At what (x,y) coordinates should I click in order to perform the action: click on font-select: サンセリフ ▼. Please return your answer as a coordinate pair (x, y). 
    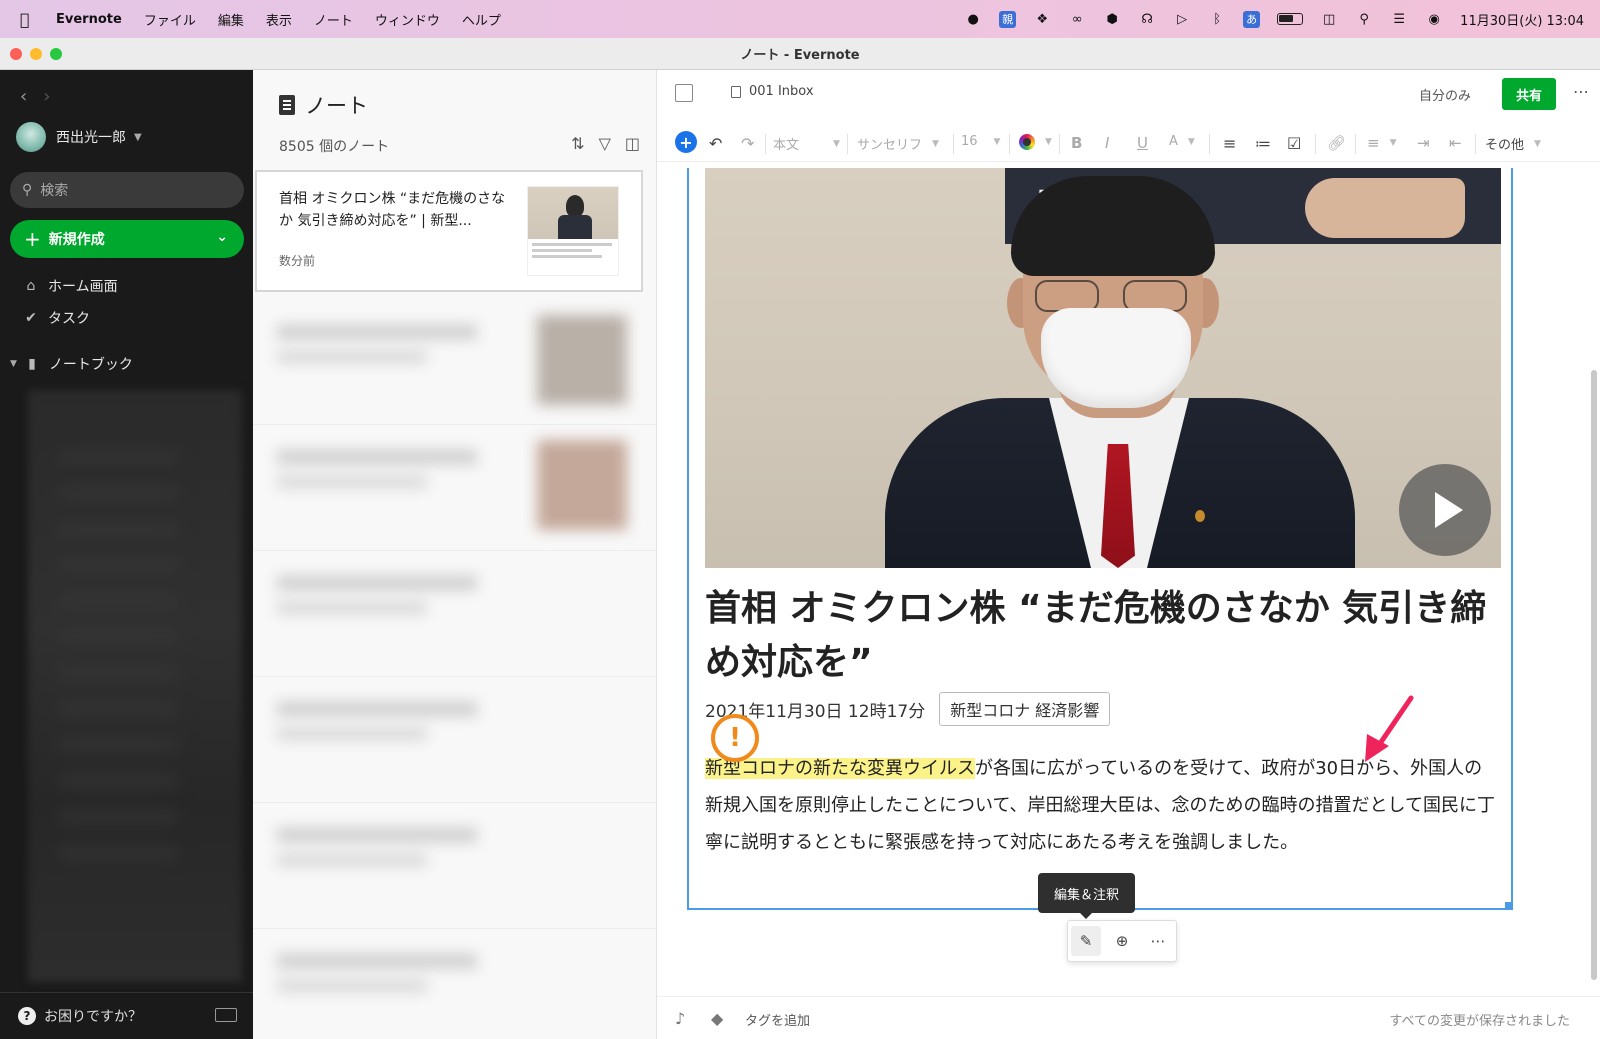
    Looking at the image, I should click on (898, 143).